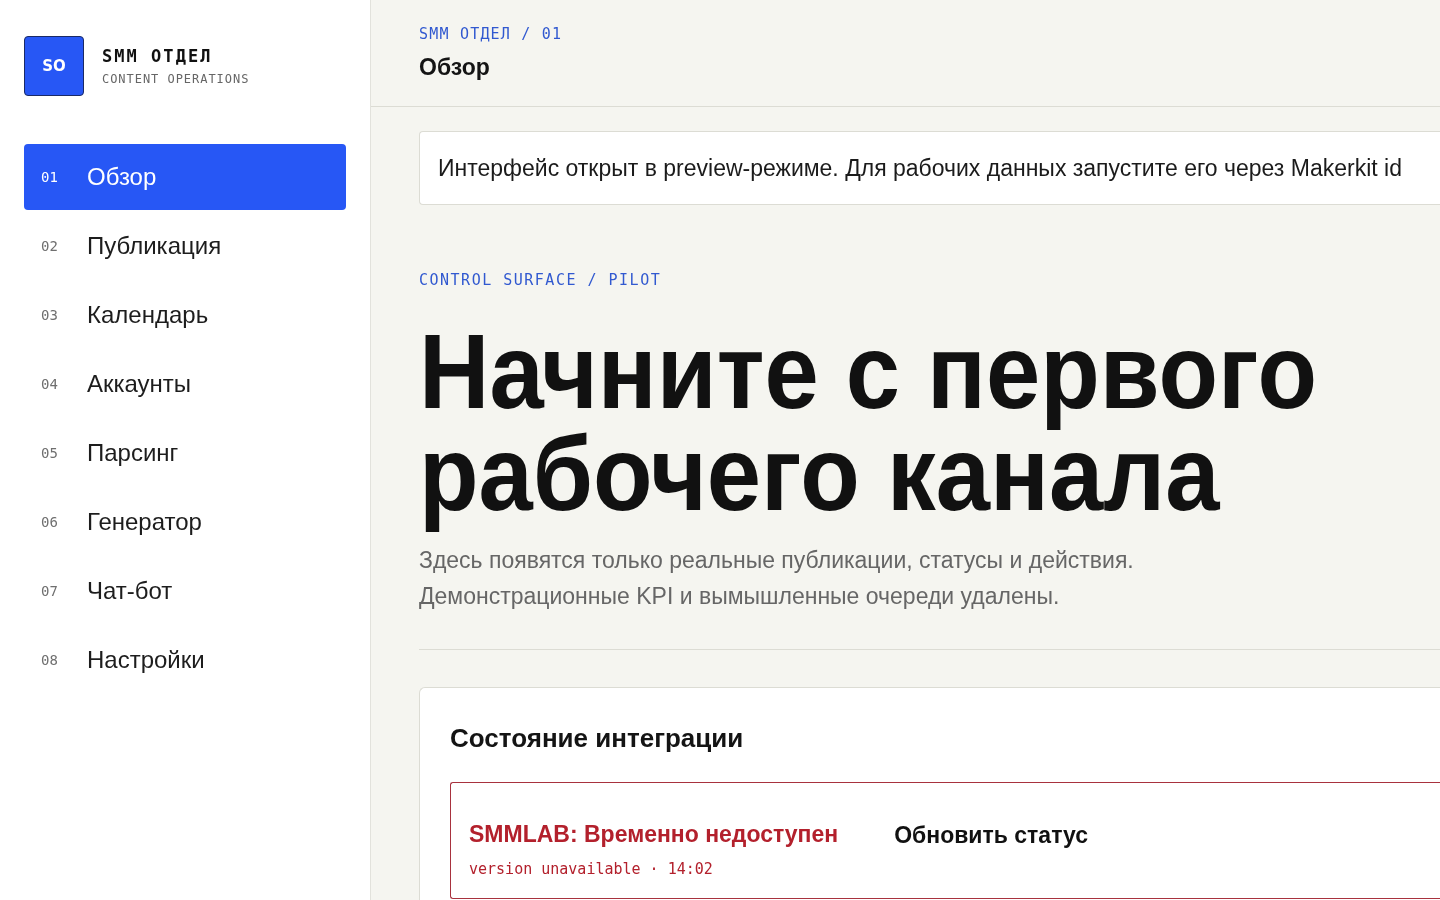  What do you see at coordinates (185, 453) in the screenshot?
I see `nav-item: 05 Парсинг` at bounding box center [185, 453].